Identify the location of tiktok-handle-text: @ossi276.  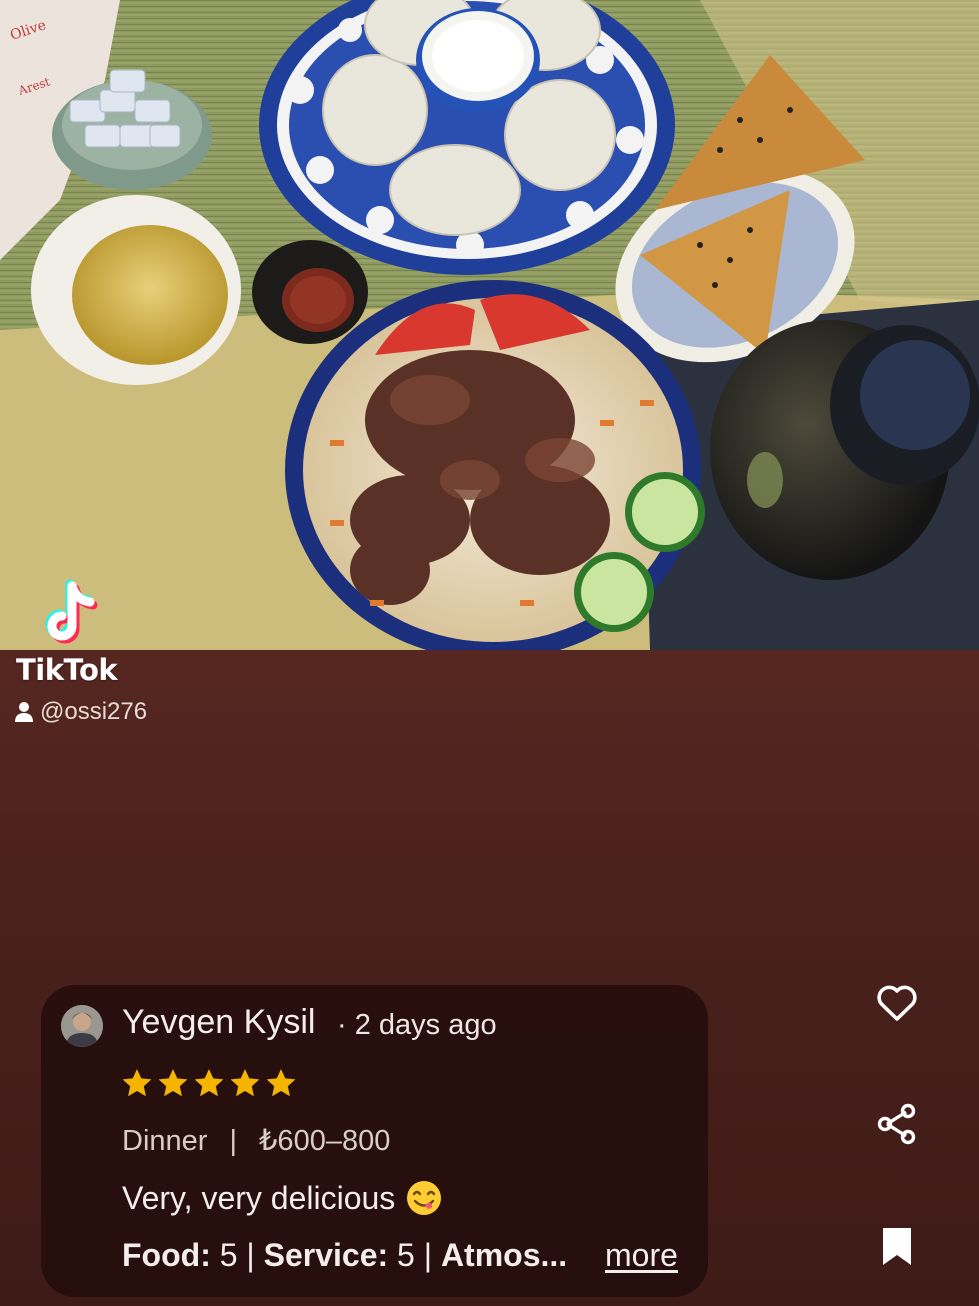
(94, 711).